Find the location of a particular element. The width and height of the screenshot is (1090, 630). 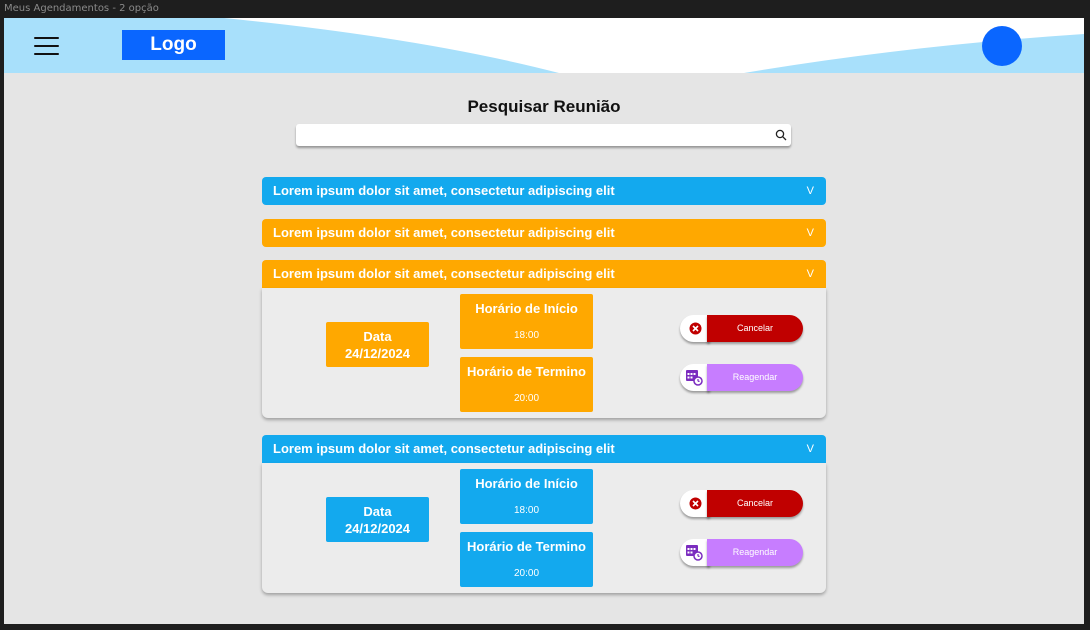

search-bar is located at coordinates (543, 135).